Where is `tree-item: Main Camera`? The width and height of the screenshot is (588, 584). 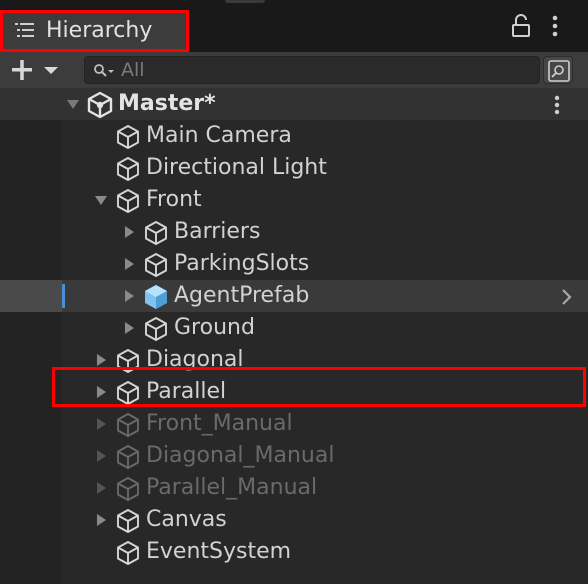
tree-item: Main Camera is located at coordinates (294, 136).